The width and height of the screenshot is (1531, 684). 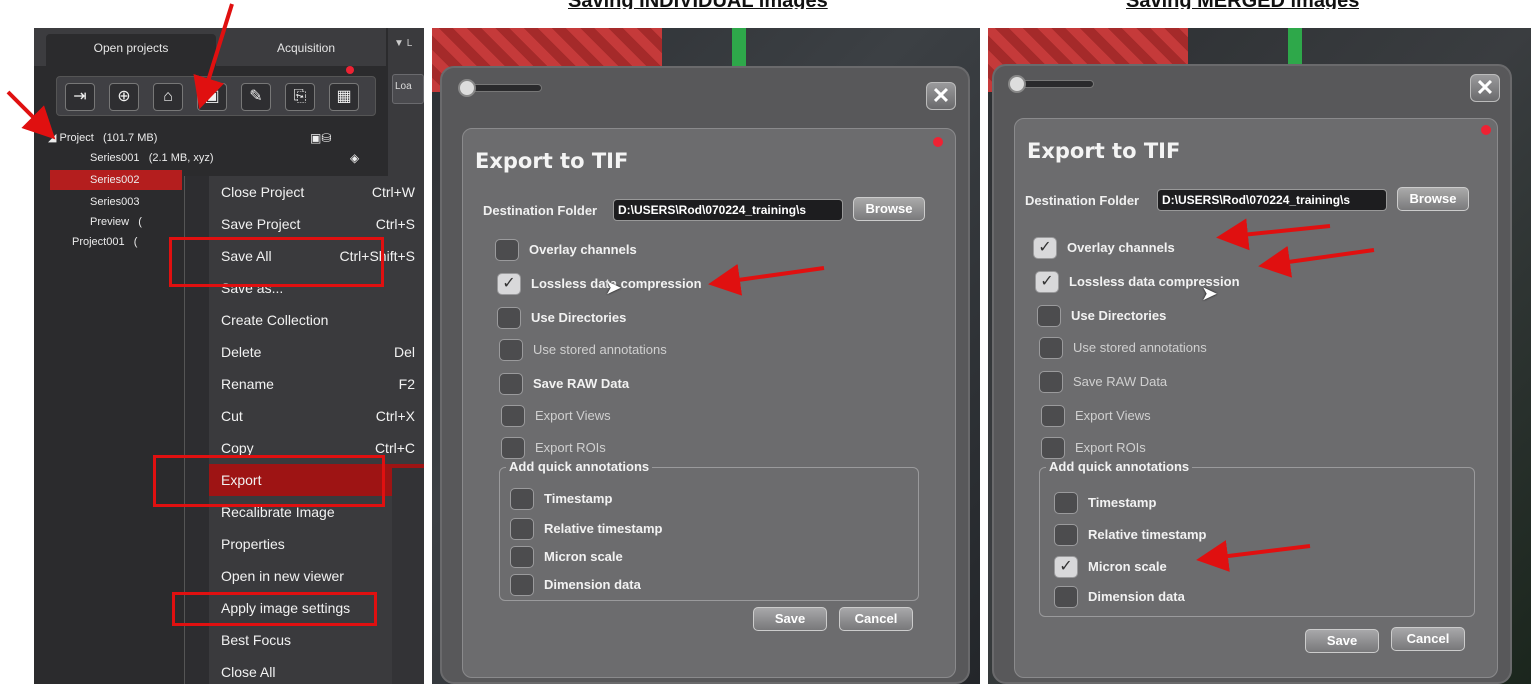 What do you see at coordinates (306, 50) in the screenshot?
I see `tab-acquisition: Acquisition` at bounding box center [306, 50].